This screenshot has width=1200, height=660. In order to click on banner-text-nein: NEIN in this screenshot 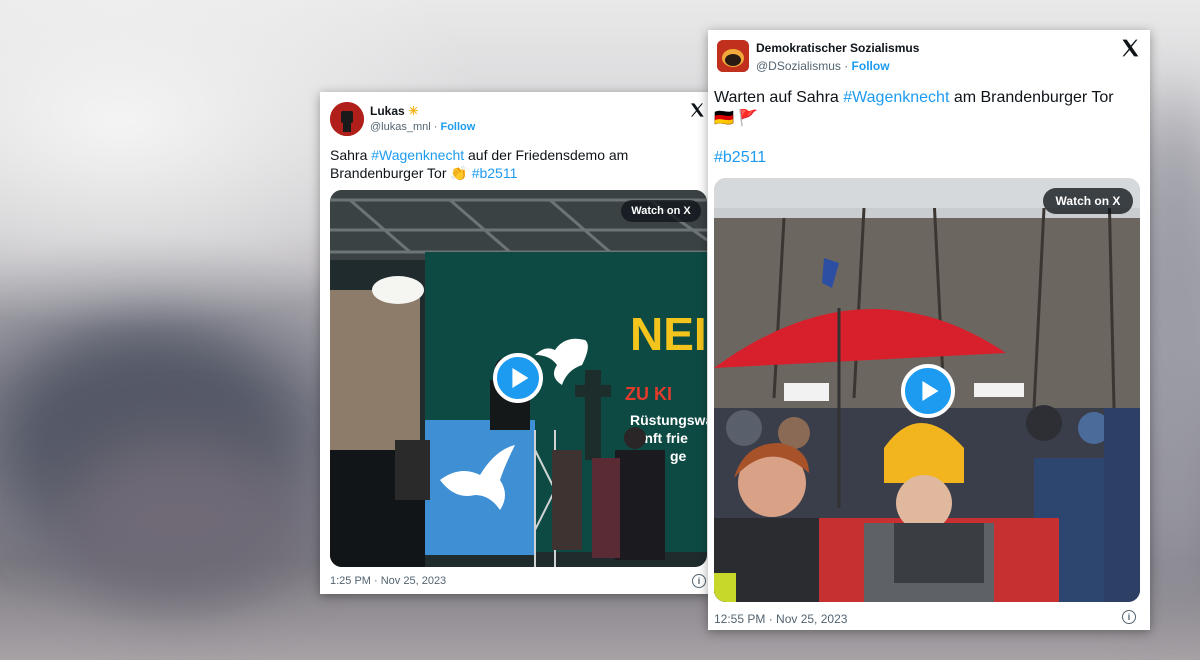, I will do `click(668, 334)`.